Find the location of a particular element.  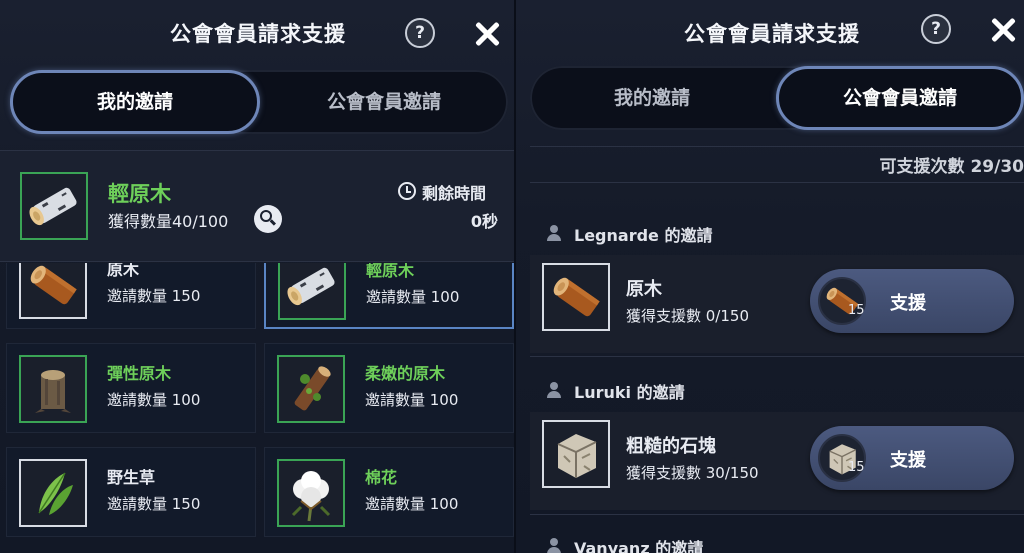

item-name: 柔嫩的原木 is located at coordinates (405, 373).